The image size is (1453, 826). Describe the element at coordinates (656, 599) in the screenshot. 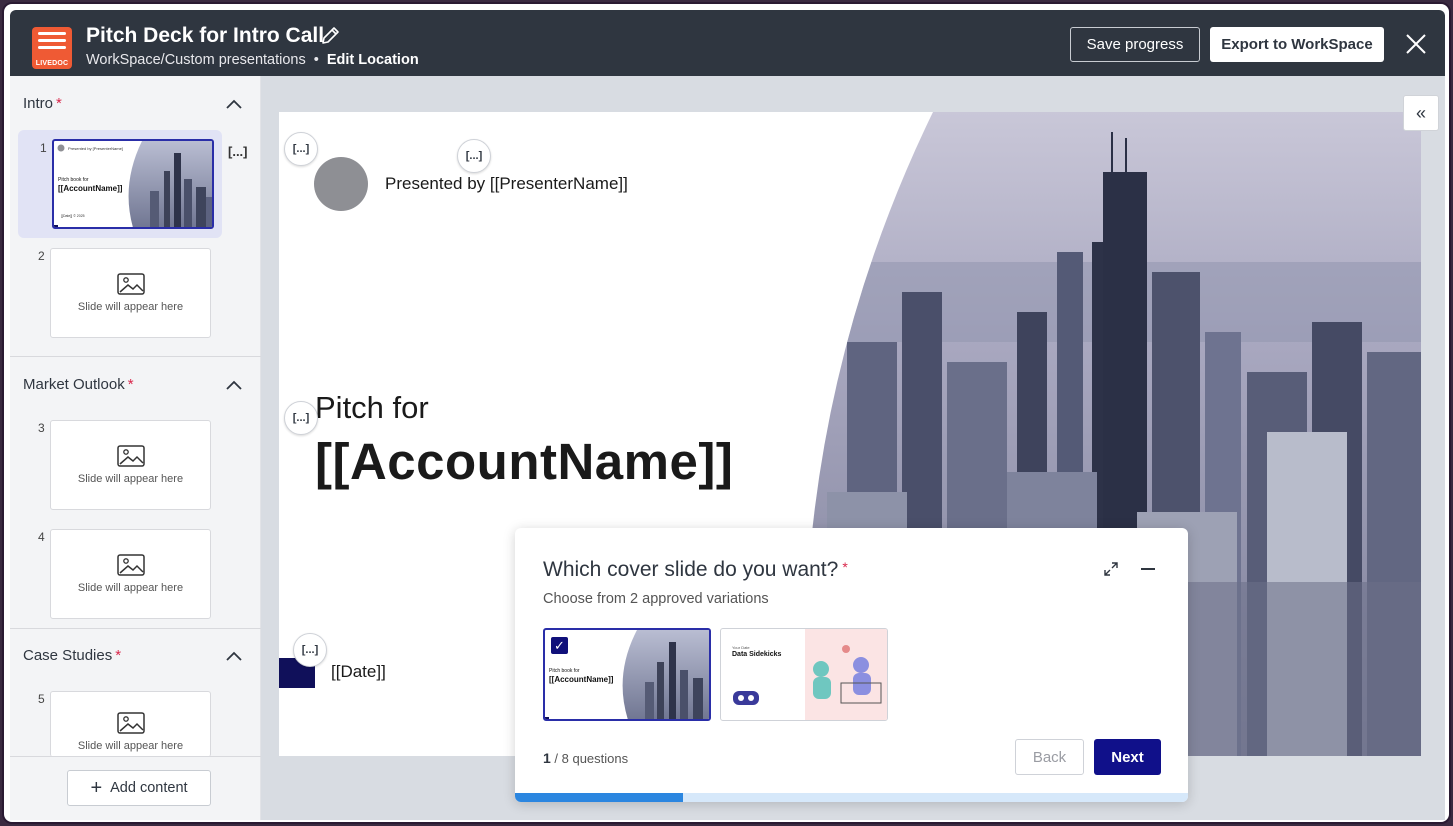

I see `question-subtitle: Choose from 2 approved variations` at that location.